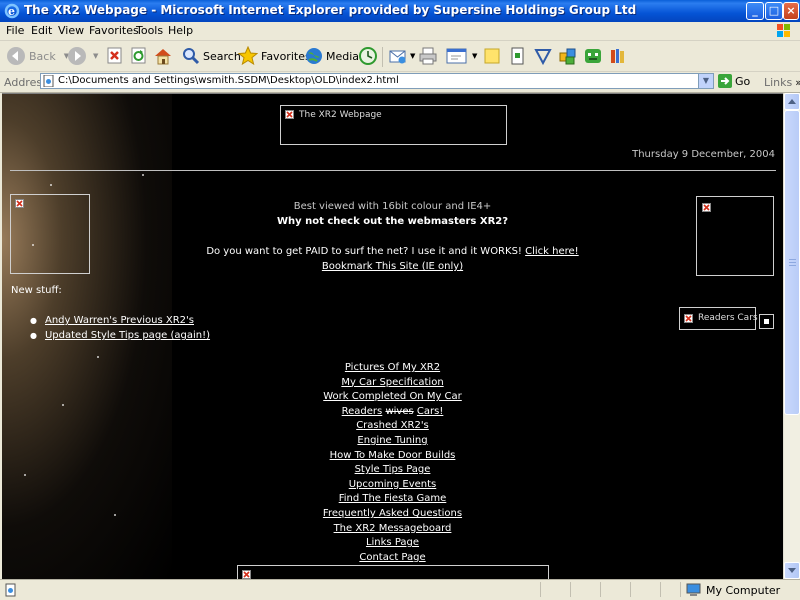 The image size is (800, 600). I want to click on books-icon, so click(617, 56).